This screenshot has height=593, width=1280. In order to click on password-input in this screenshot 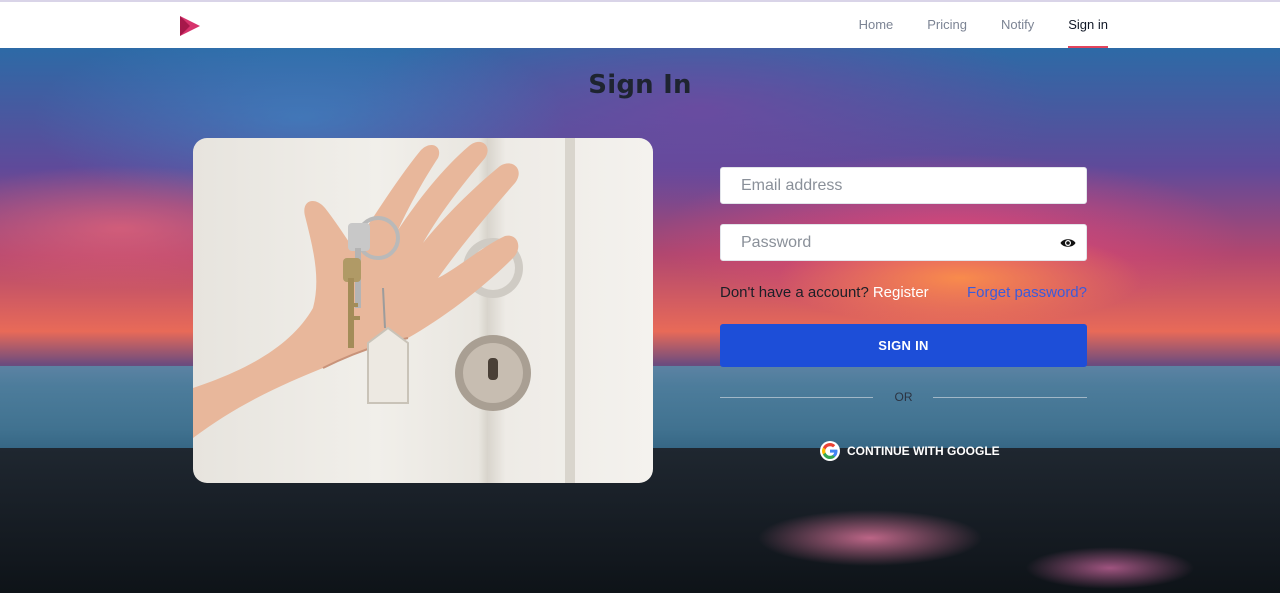, I will do `click(903, 242)`.